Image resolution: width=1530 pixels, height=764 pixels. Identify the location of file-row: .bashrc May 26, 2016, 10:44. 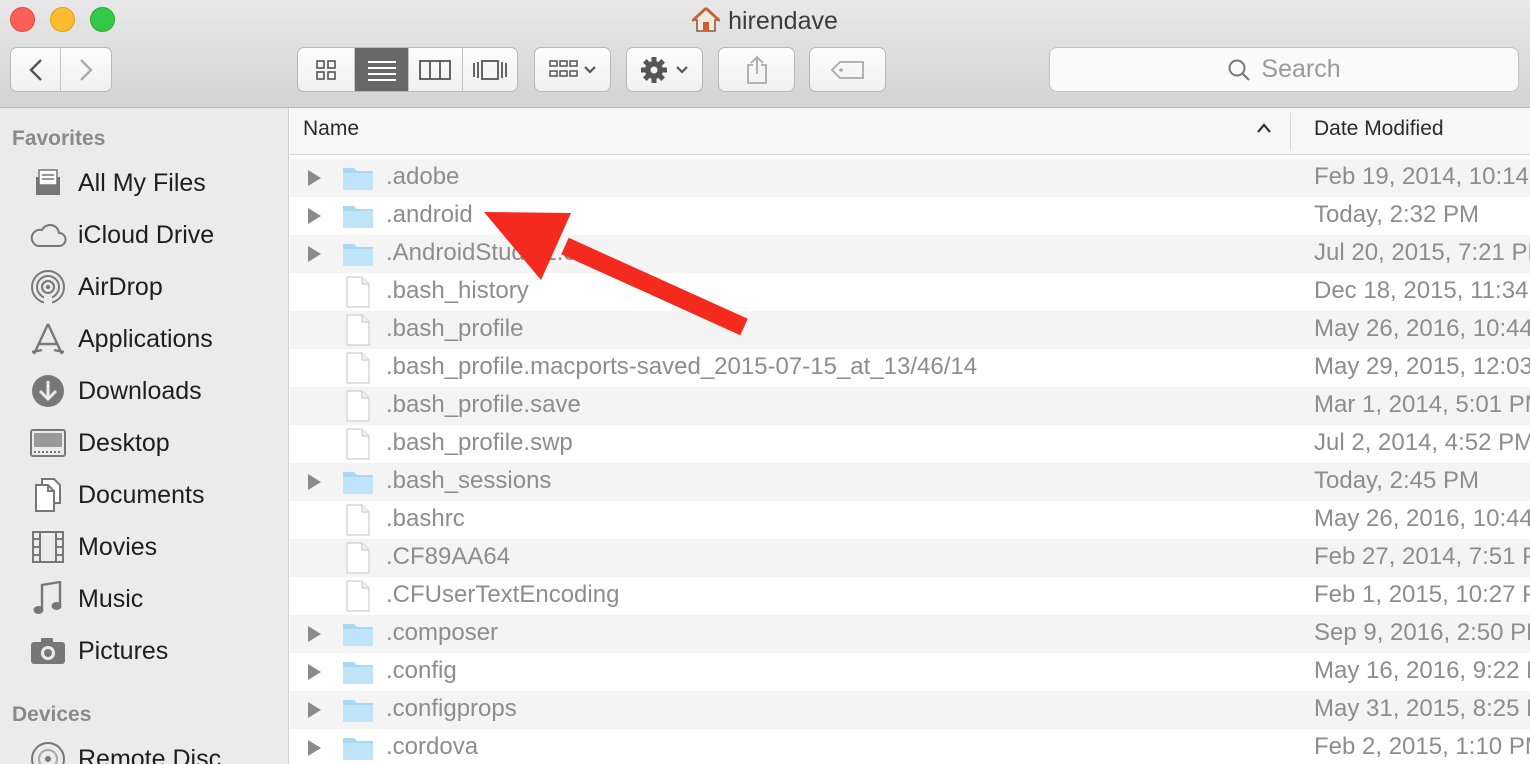
(910, 520).